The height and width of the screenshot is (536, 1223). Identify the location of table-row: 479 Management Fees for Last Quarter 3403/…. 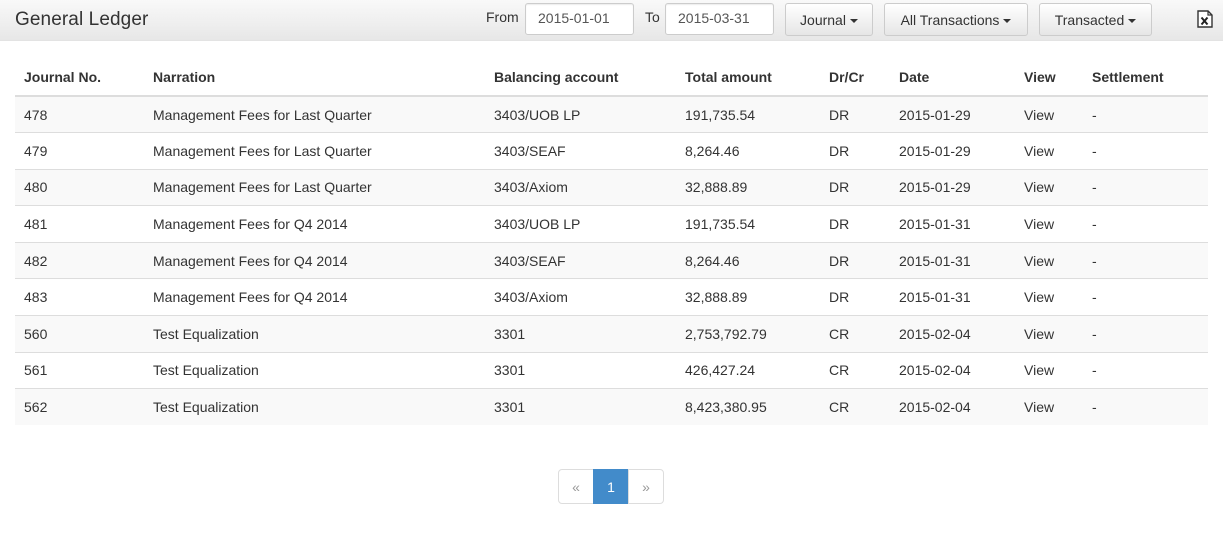
(611, 151).